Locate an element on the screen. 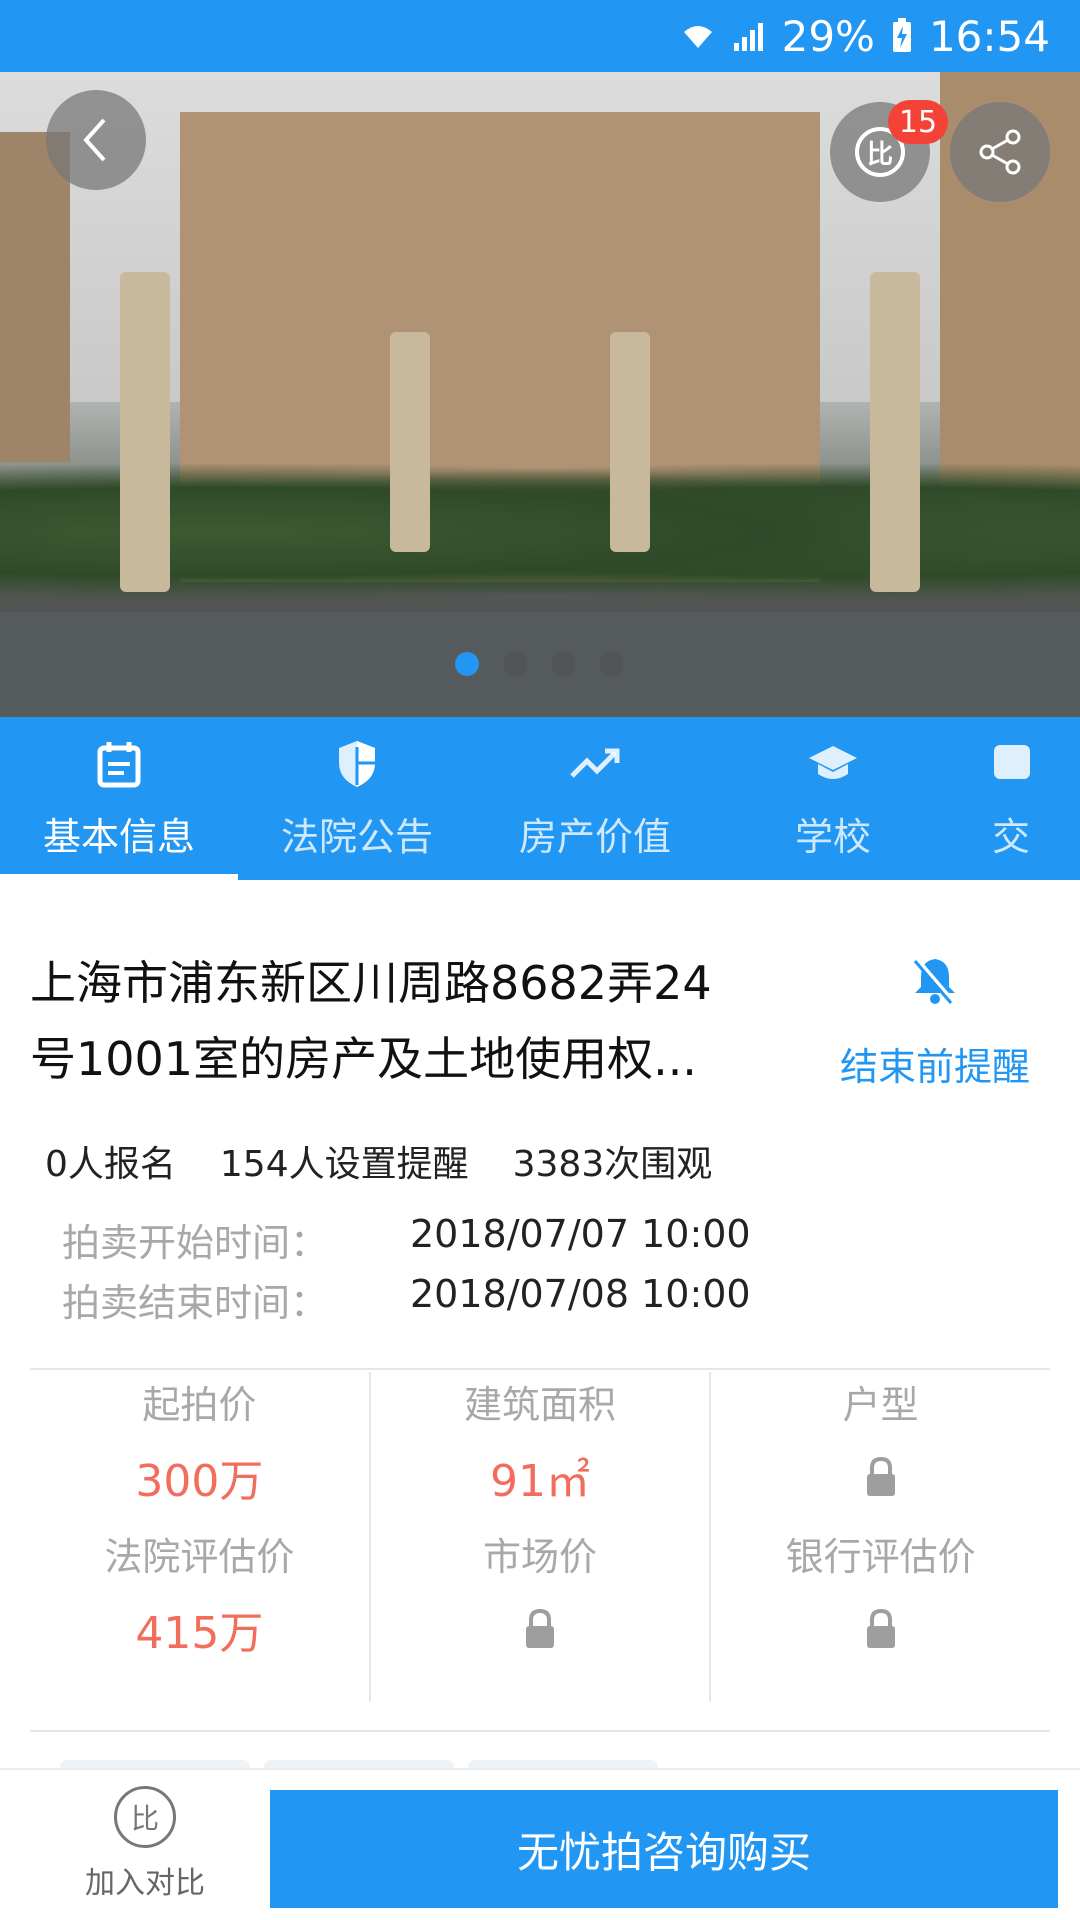 The image size is (1080, 1920). signal-icon is located at coordinates (749, 36).